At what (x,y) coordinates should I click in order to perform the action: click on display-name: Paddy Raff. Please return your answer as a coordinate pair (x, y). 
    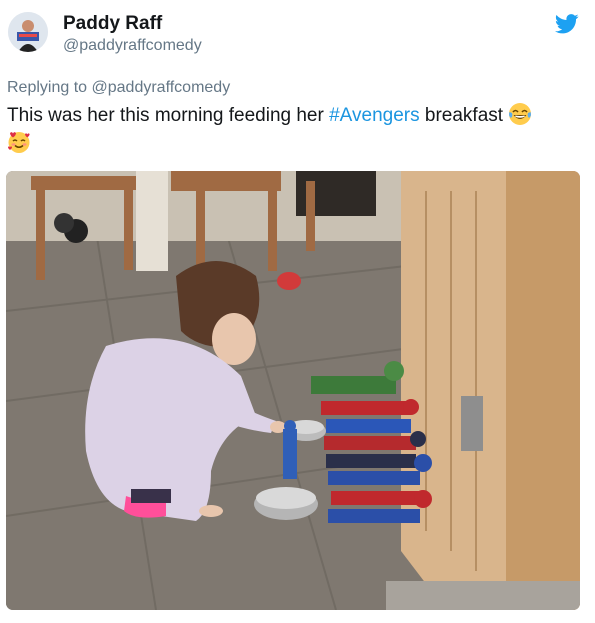
    Looking at the image, I should click on (112, 24).